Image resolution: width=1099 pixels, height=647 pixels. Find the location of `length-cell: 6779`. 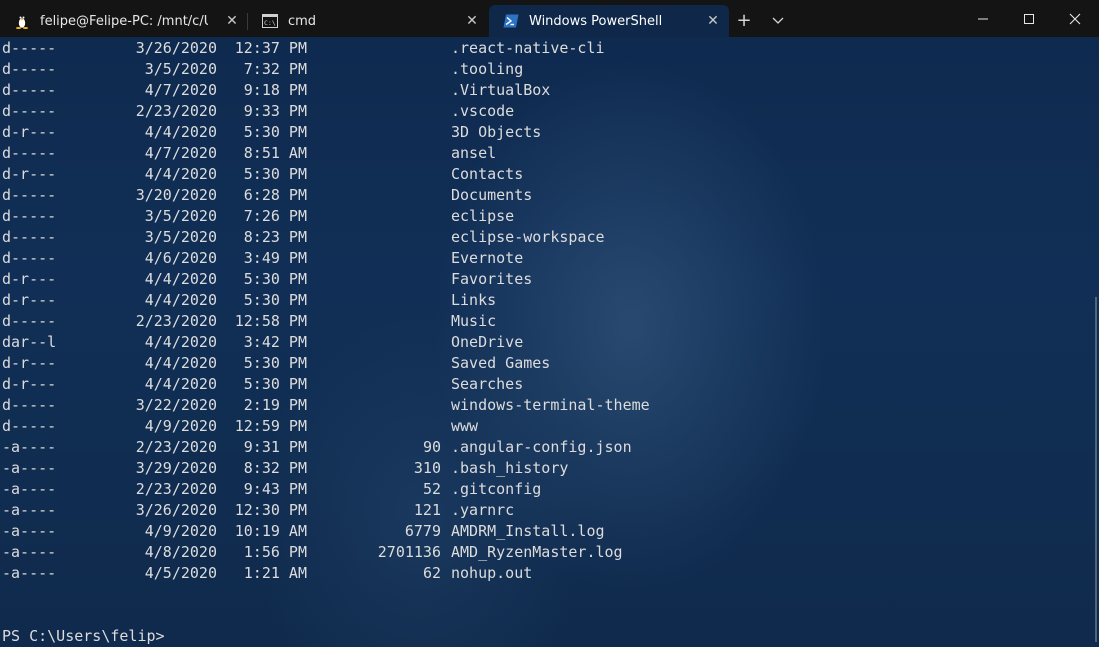

length-cell: 6779 is located at coordinates (422, 531).